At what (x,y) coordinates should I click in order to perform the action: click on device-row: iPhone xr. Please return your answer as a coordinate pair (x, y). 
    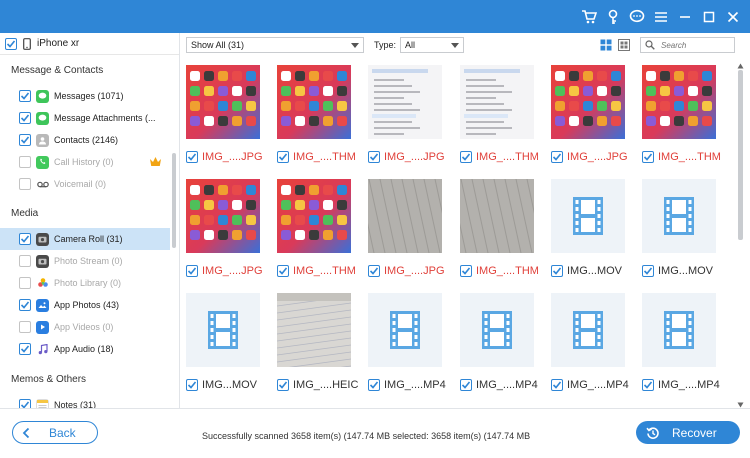
    Looking at the image, I should click on (89, 44).